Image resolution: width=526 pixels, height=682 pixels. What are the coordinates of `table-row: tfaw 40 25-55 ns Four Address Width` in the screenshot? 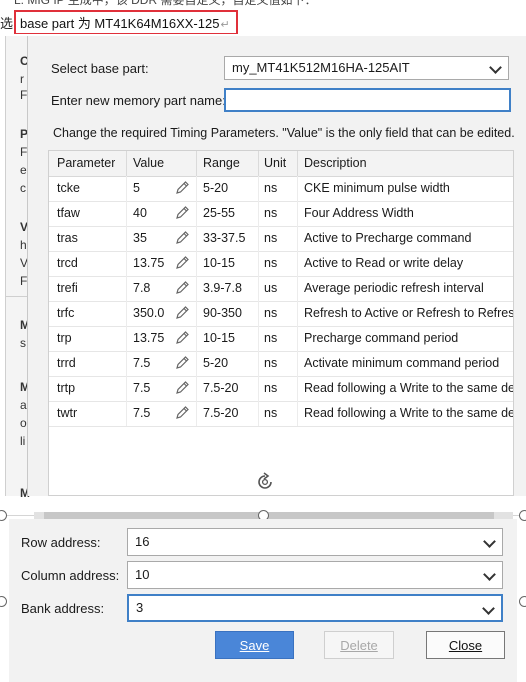 It's located at (281, 214).